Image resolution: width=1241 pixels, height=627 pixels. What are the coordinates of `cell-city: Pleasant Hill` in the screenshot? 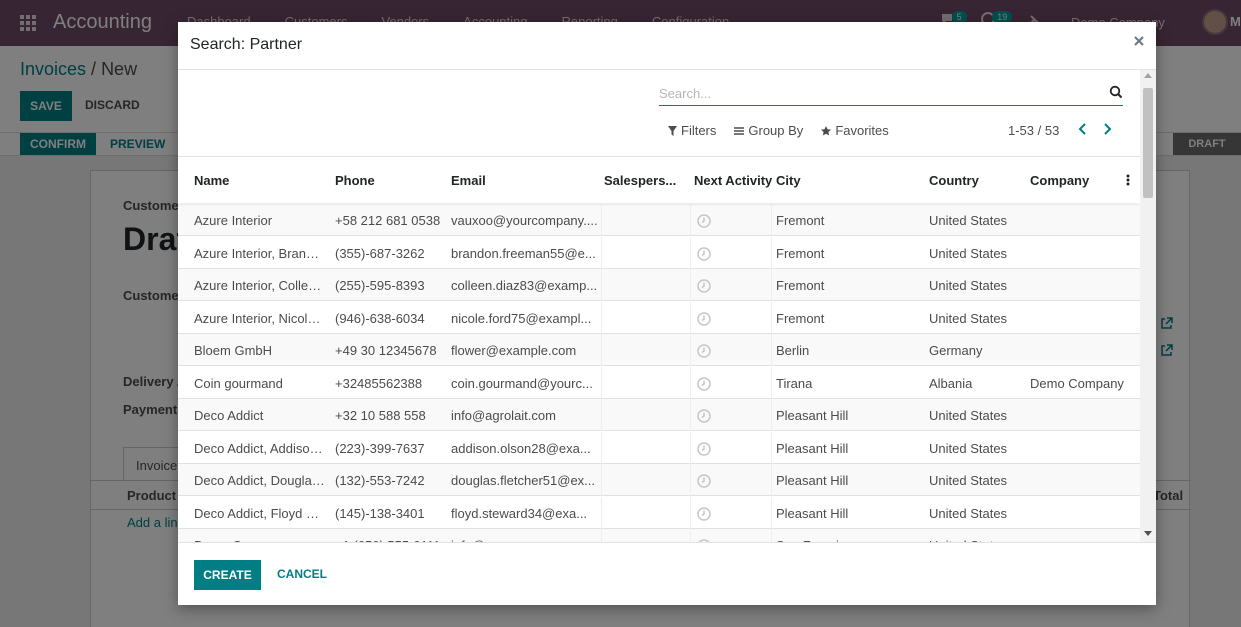 It's located at (812, 480).